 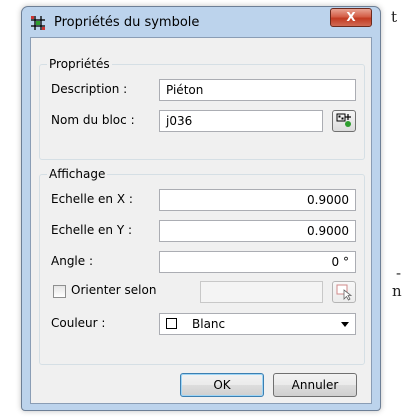 What do you see at coordinates (38, 23) in the screenshot?
I see `symbol-app-icon` at bounding box center [38, 23].